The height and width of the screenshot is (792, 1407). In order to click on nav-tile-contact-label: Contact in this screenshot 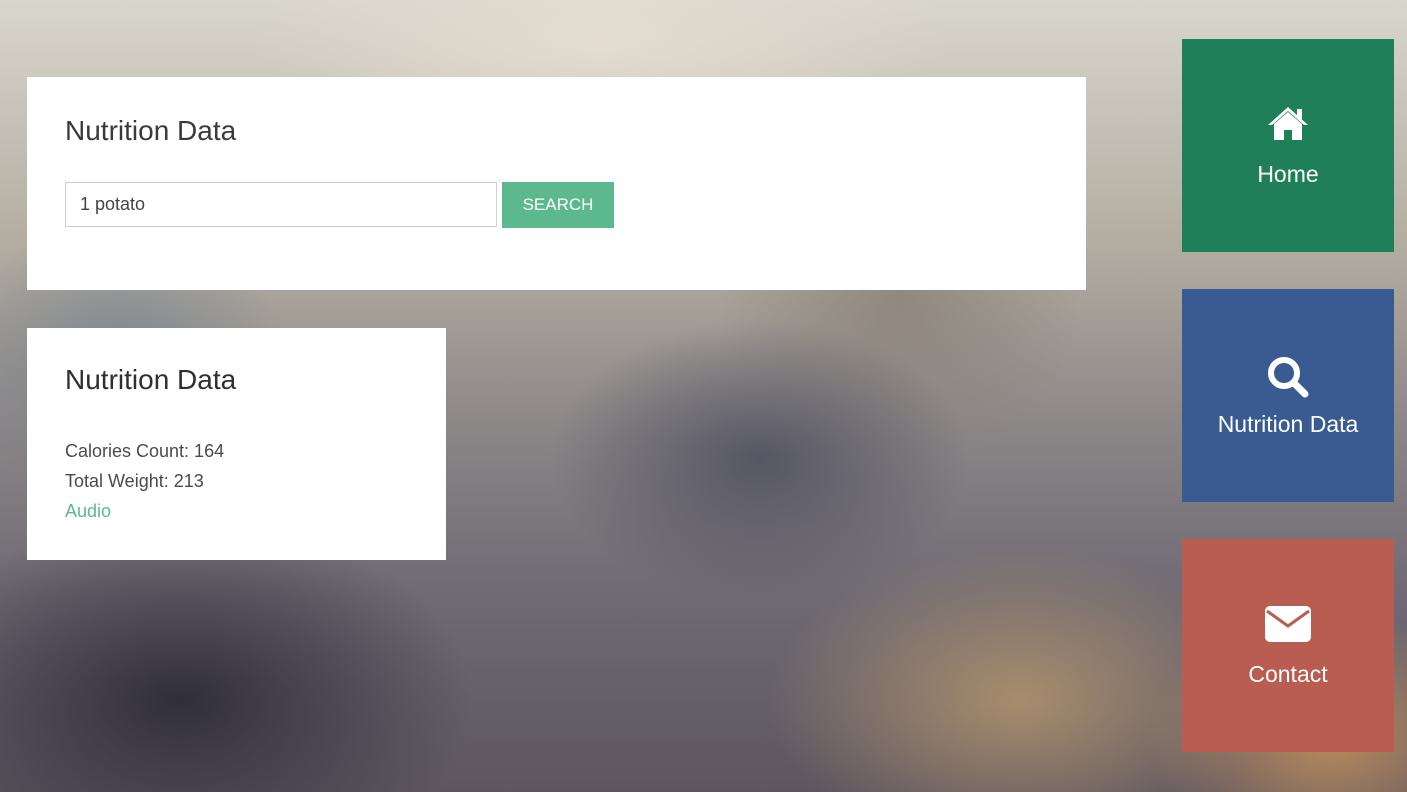, I will do `click(1288, 674)`.